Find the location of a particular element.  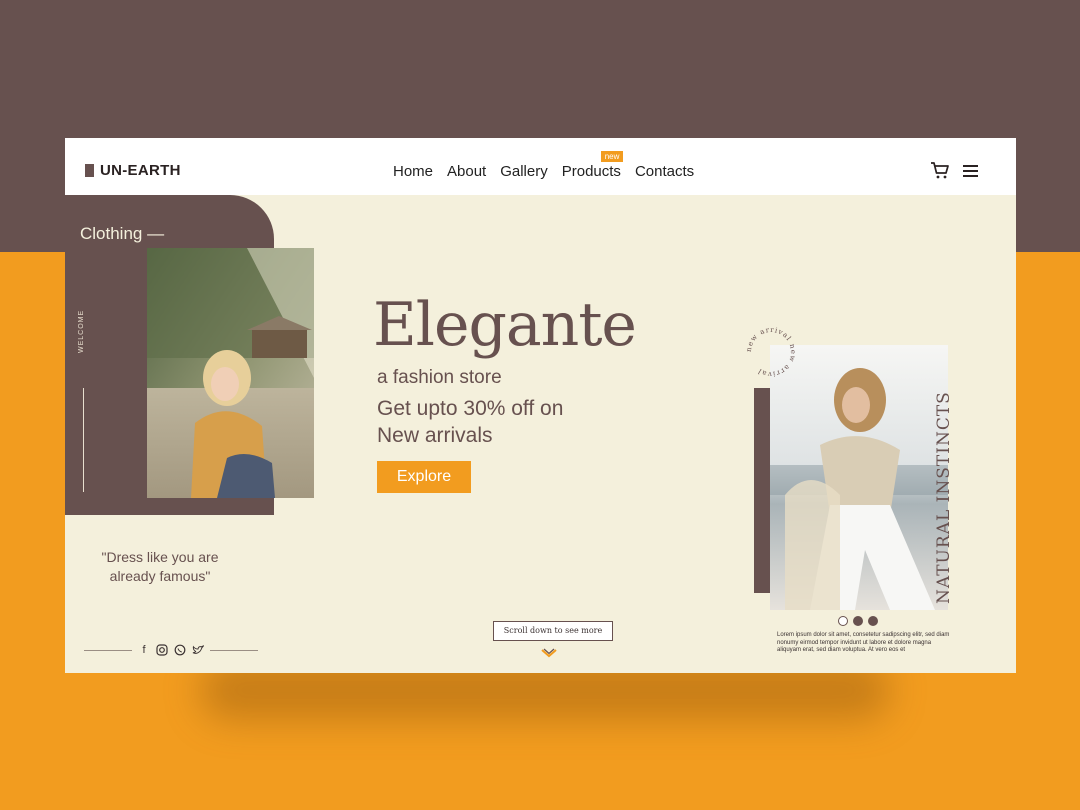

quote-line-2: already famous" is located at coordinates (160, 576).